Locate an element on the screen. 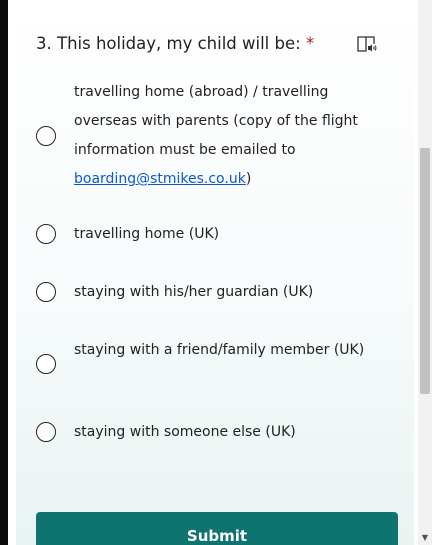 The image size is (432, 545). scrollbar: ▼ is located at coordinates (425, 272).